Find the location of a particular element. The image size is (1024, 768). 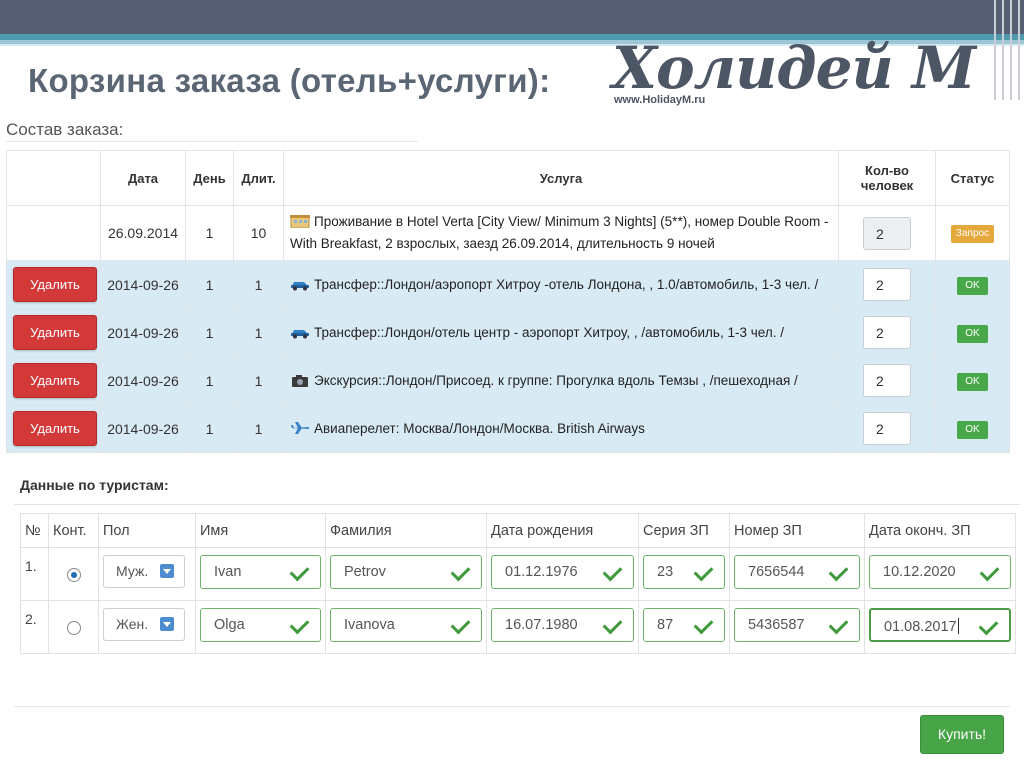

passport-expiry-cell: 10.12.2020 is located at coordinates (940, 574).